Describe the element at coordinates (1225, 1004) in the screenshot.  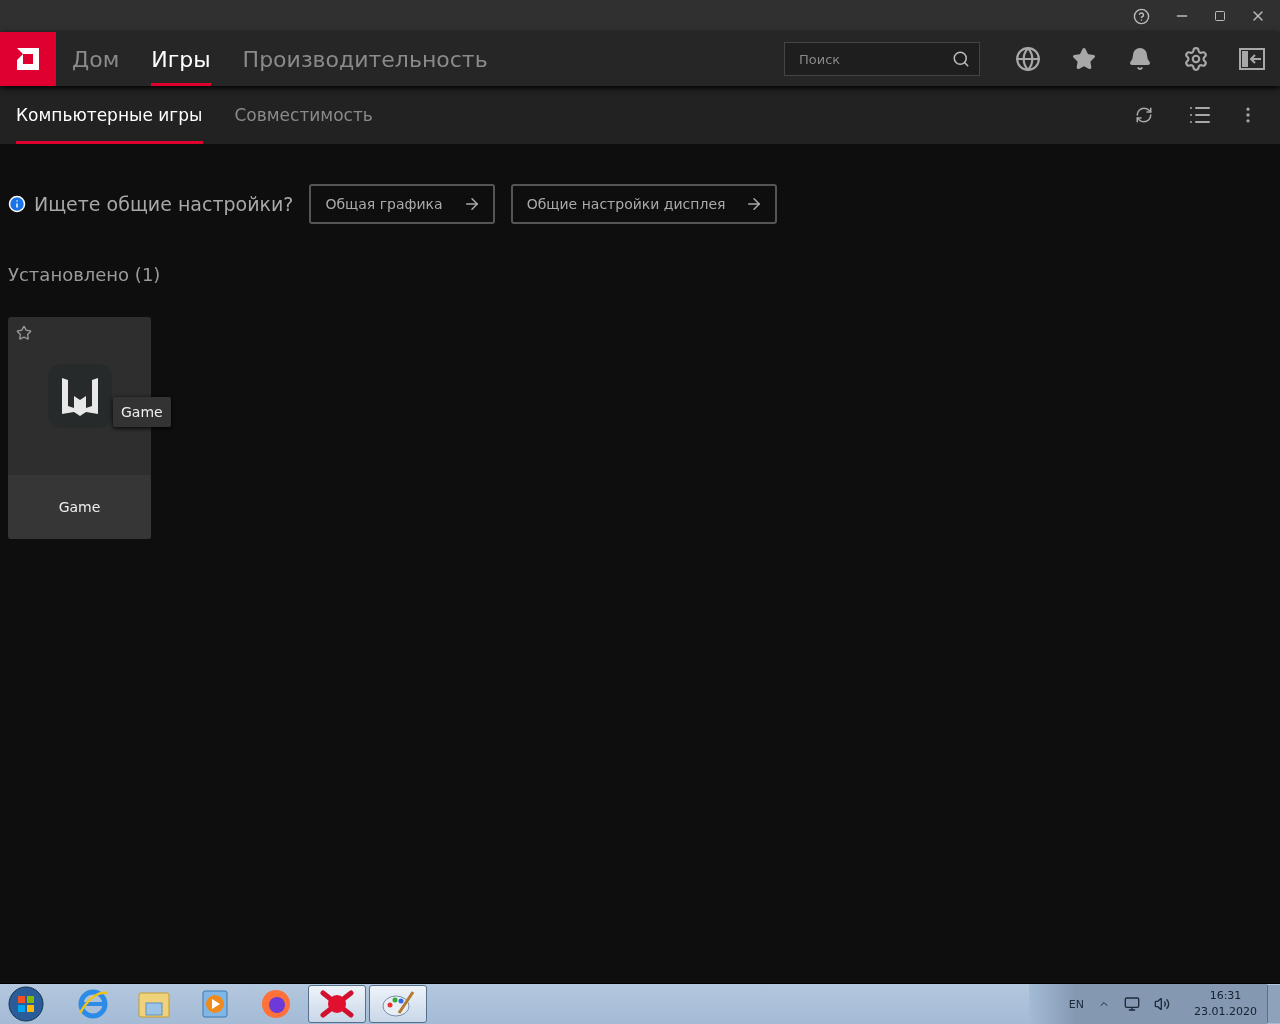
I see `clock: 16:31 23.01.2020` at that location.